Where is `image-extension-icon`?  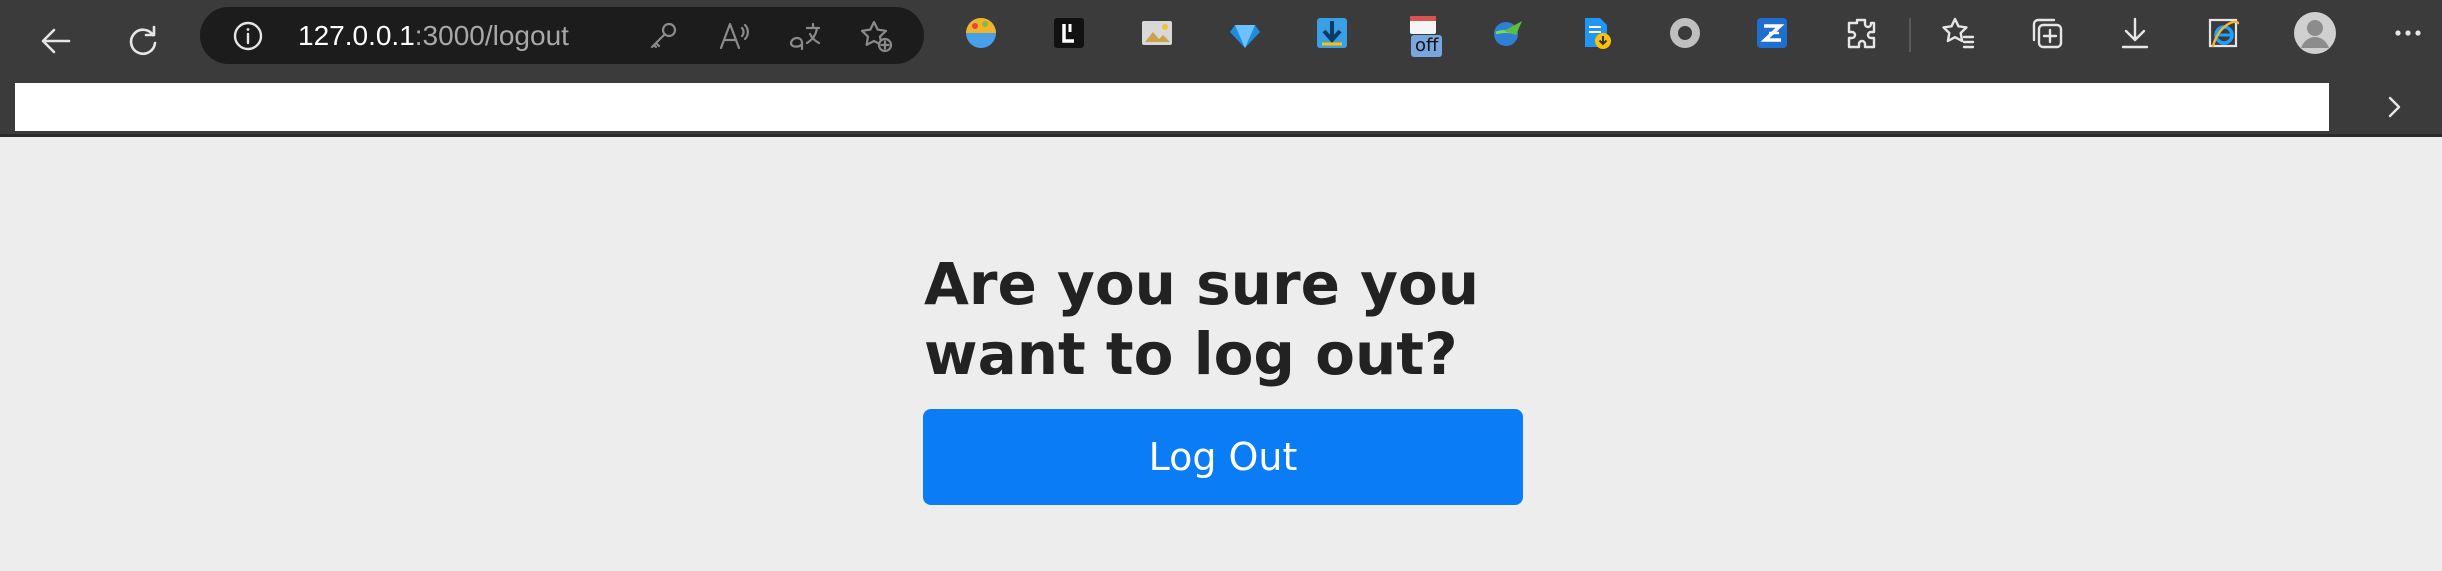
image-extension-icon is located at coordinates (1157, 33).